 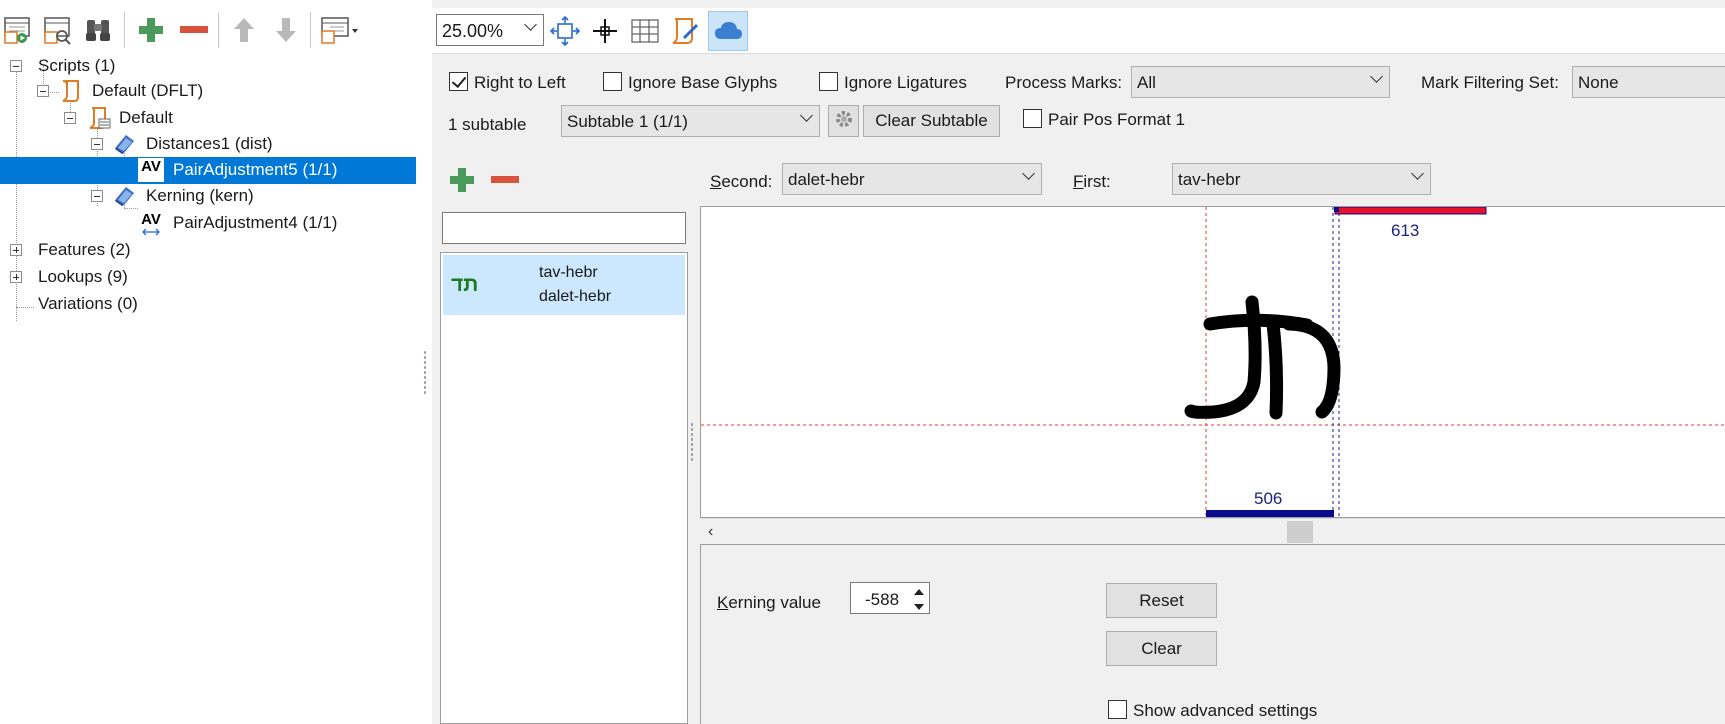 I want to click on tree-item-label: PairAdjustment4 (1/1), so click(x=255, y=222).